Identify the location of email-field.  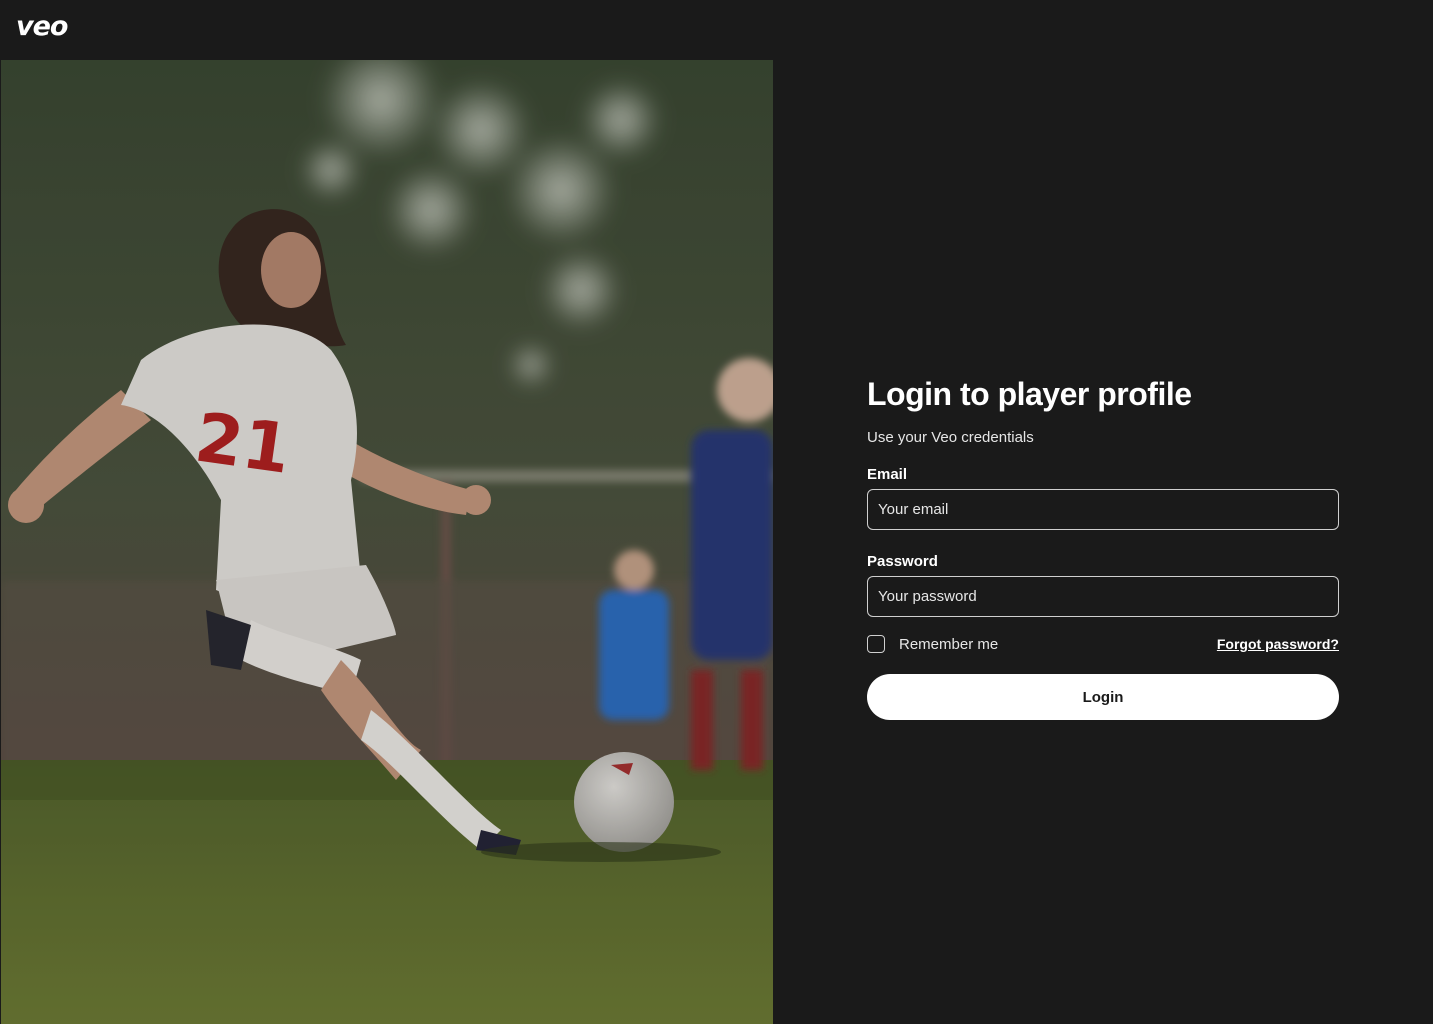
(1103, 509).